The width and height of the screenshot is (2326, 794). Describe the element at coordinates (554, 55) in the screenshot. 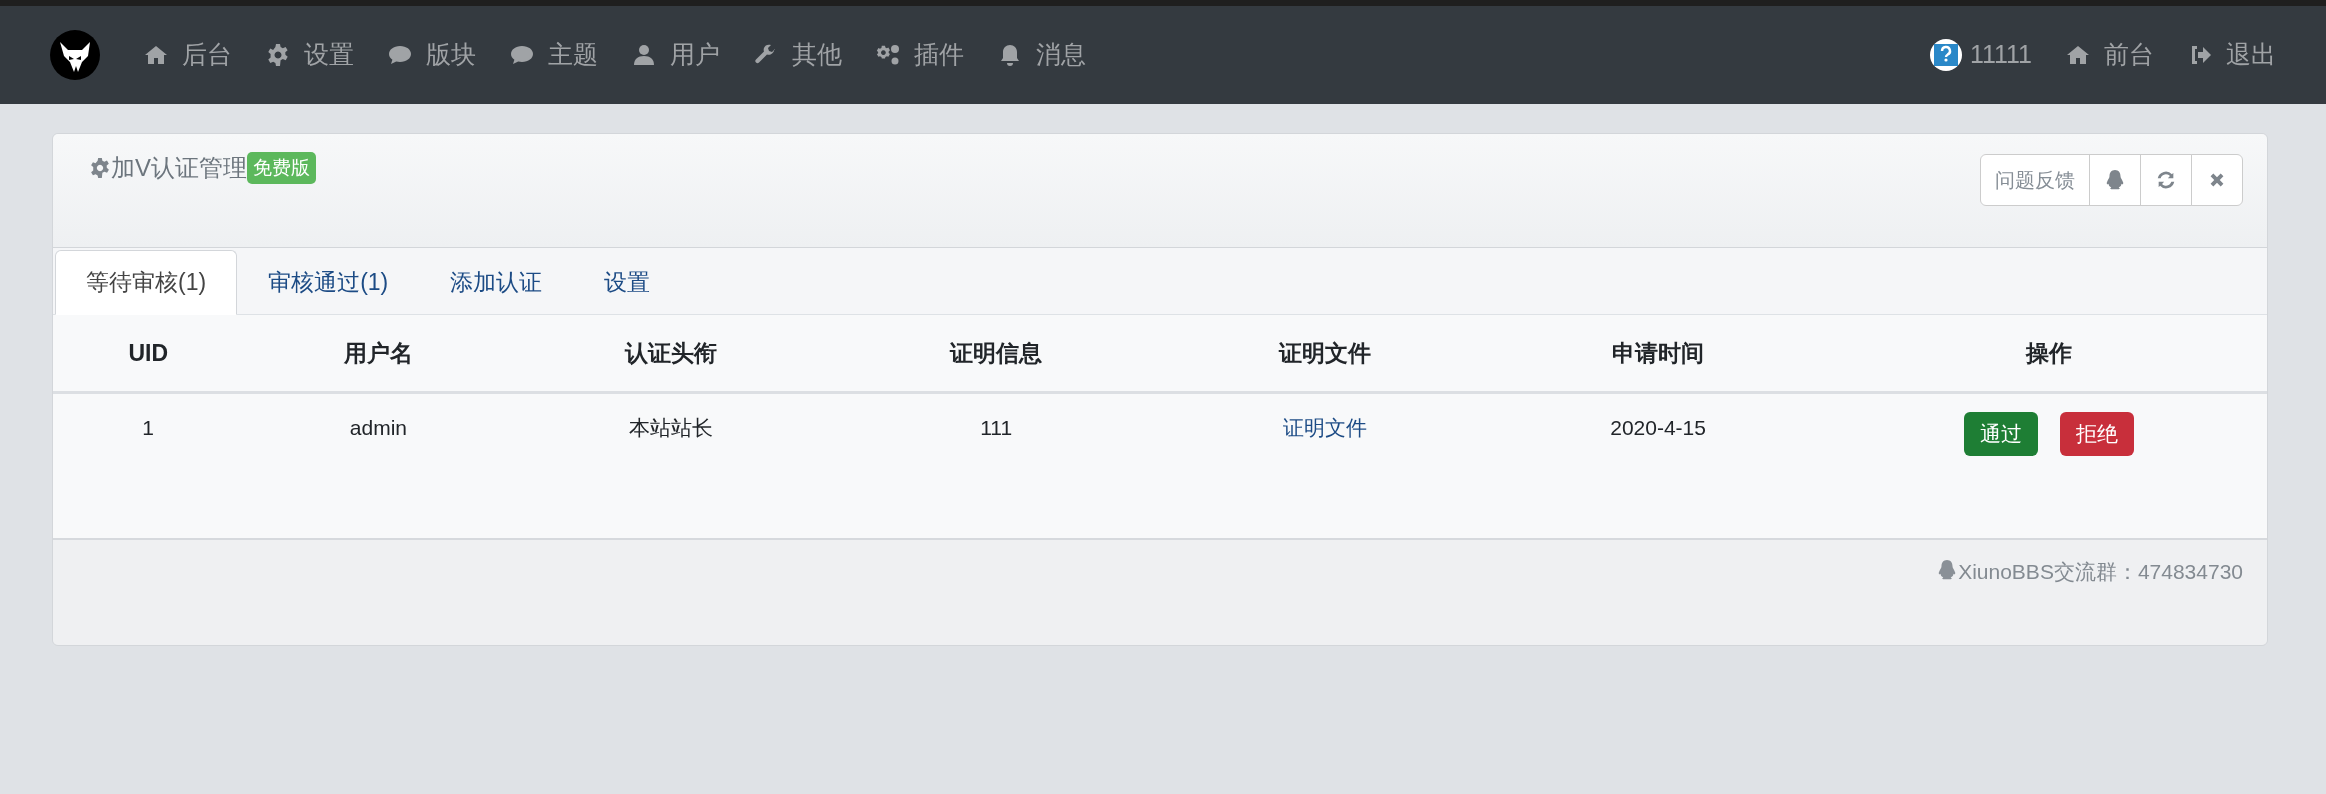

I see `nav-link: 主题` at that location.